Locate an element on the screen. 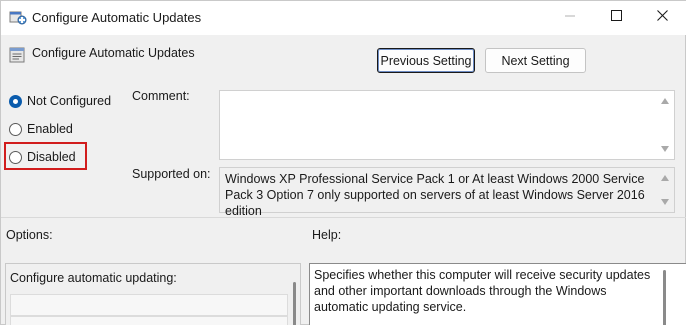 The height and width of the screenshot is (325, 686). configure-updating-label: Configure automatic updating: is located at coordinates (93, 278).